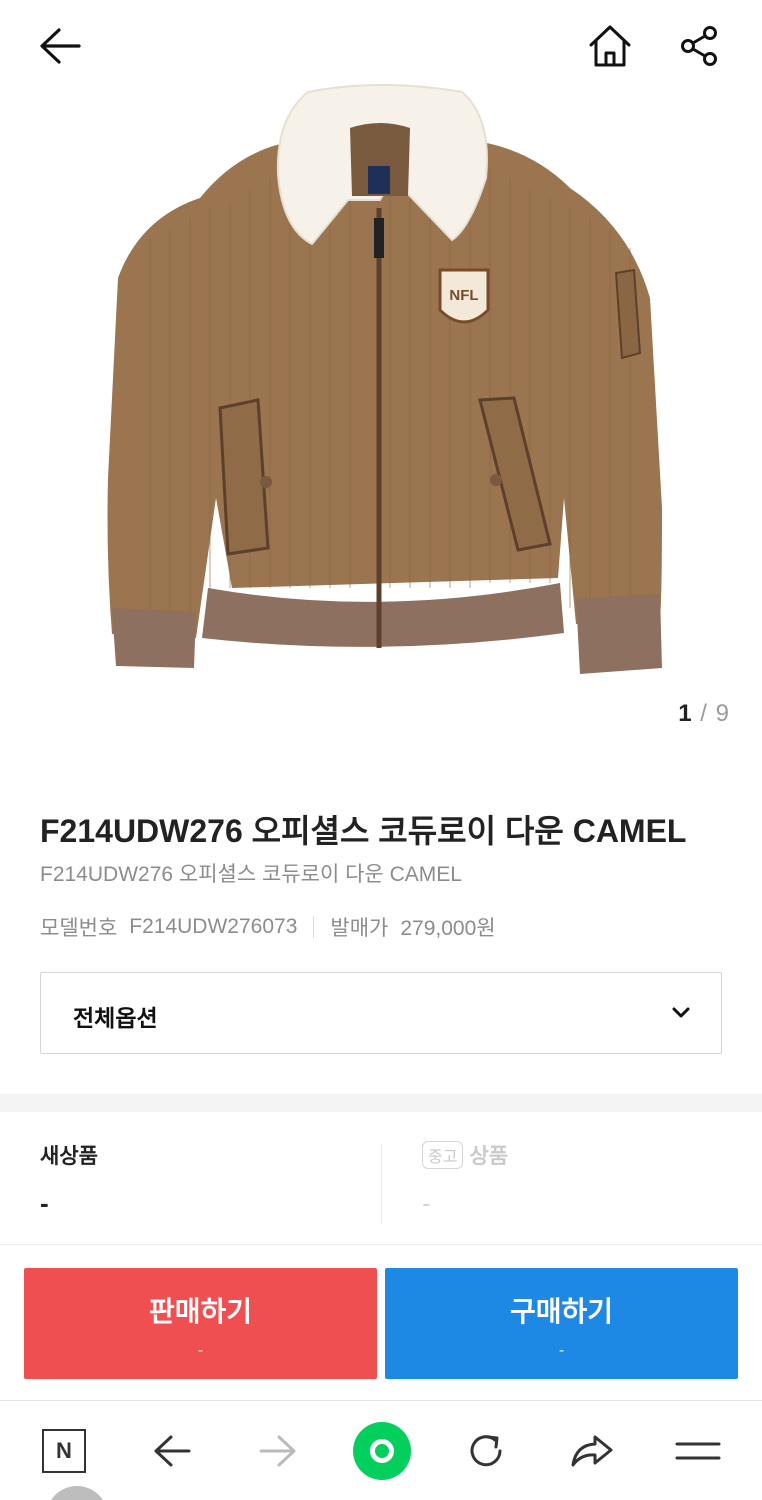  Describe the element at coordinates (489, 1156) in the screenshot. I see `used-product-label: 상품` at that location.